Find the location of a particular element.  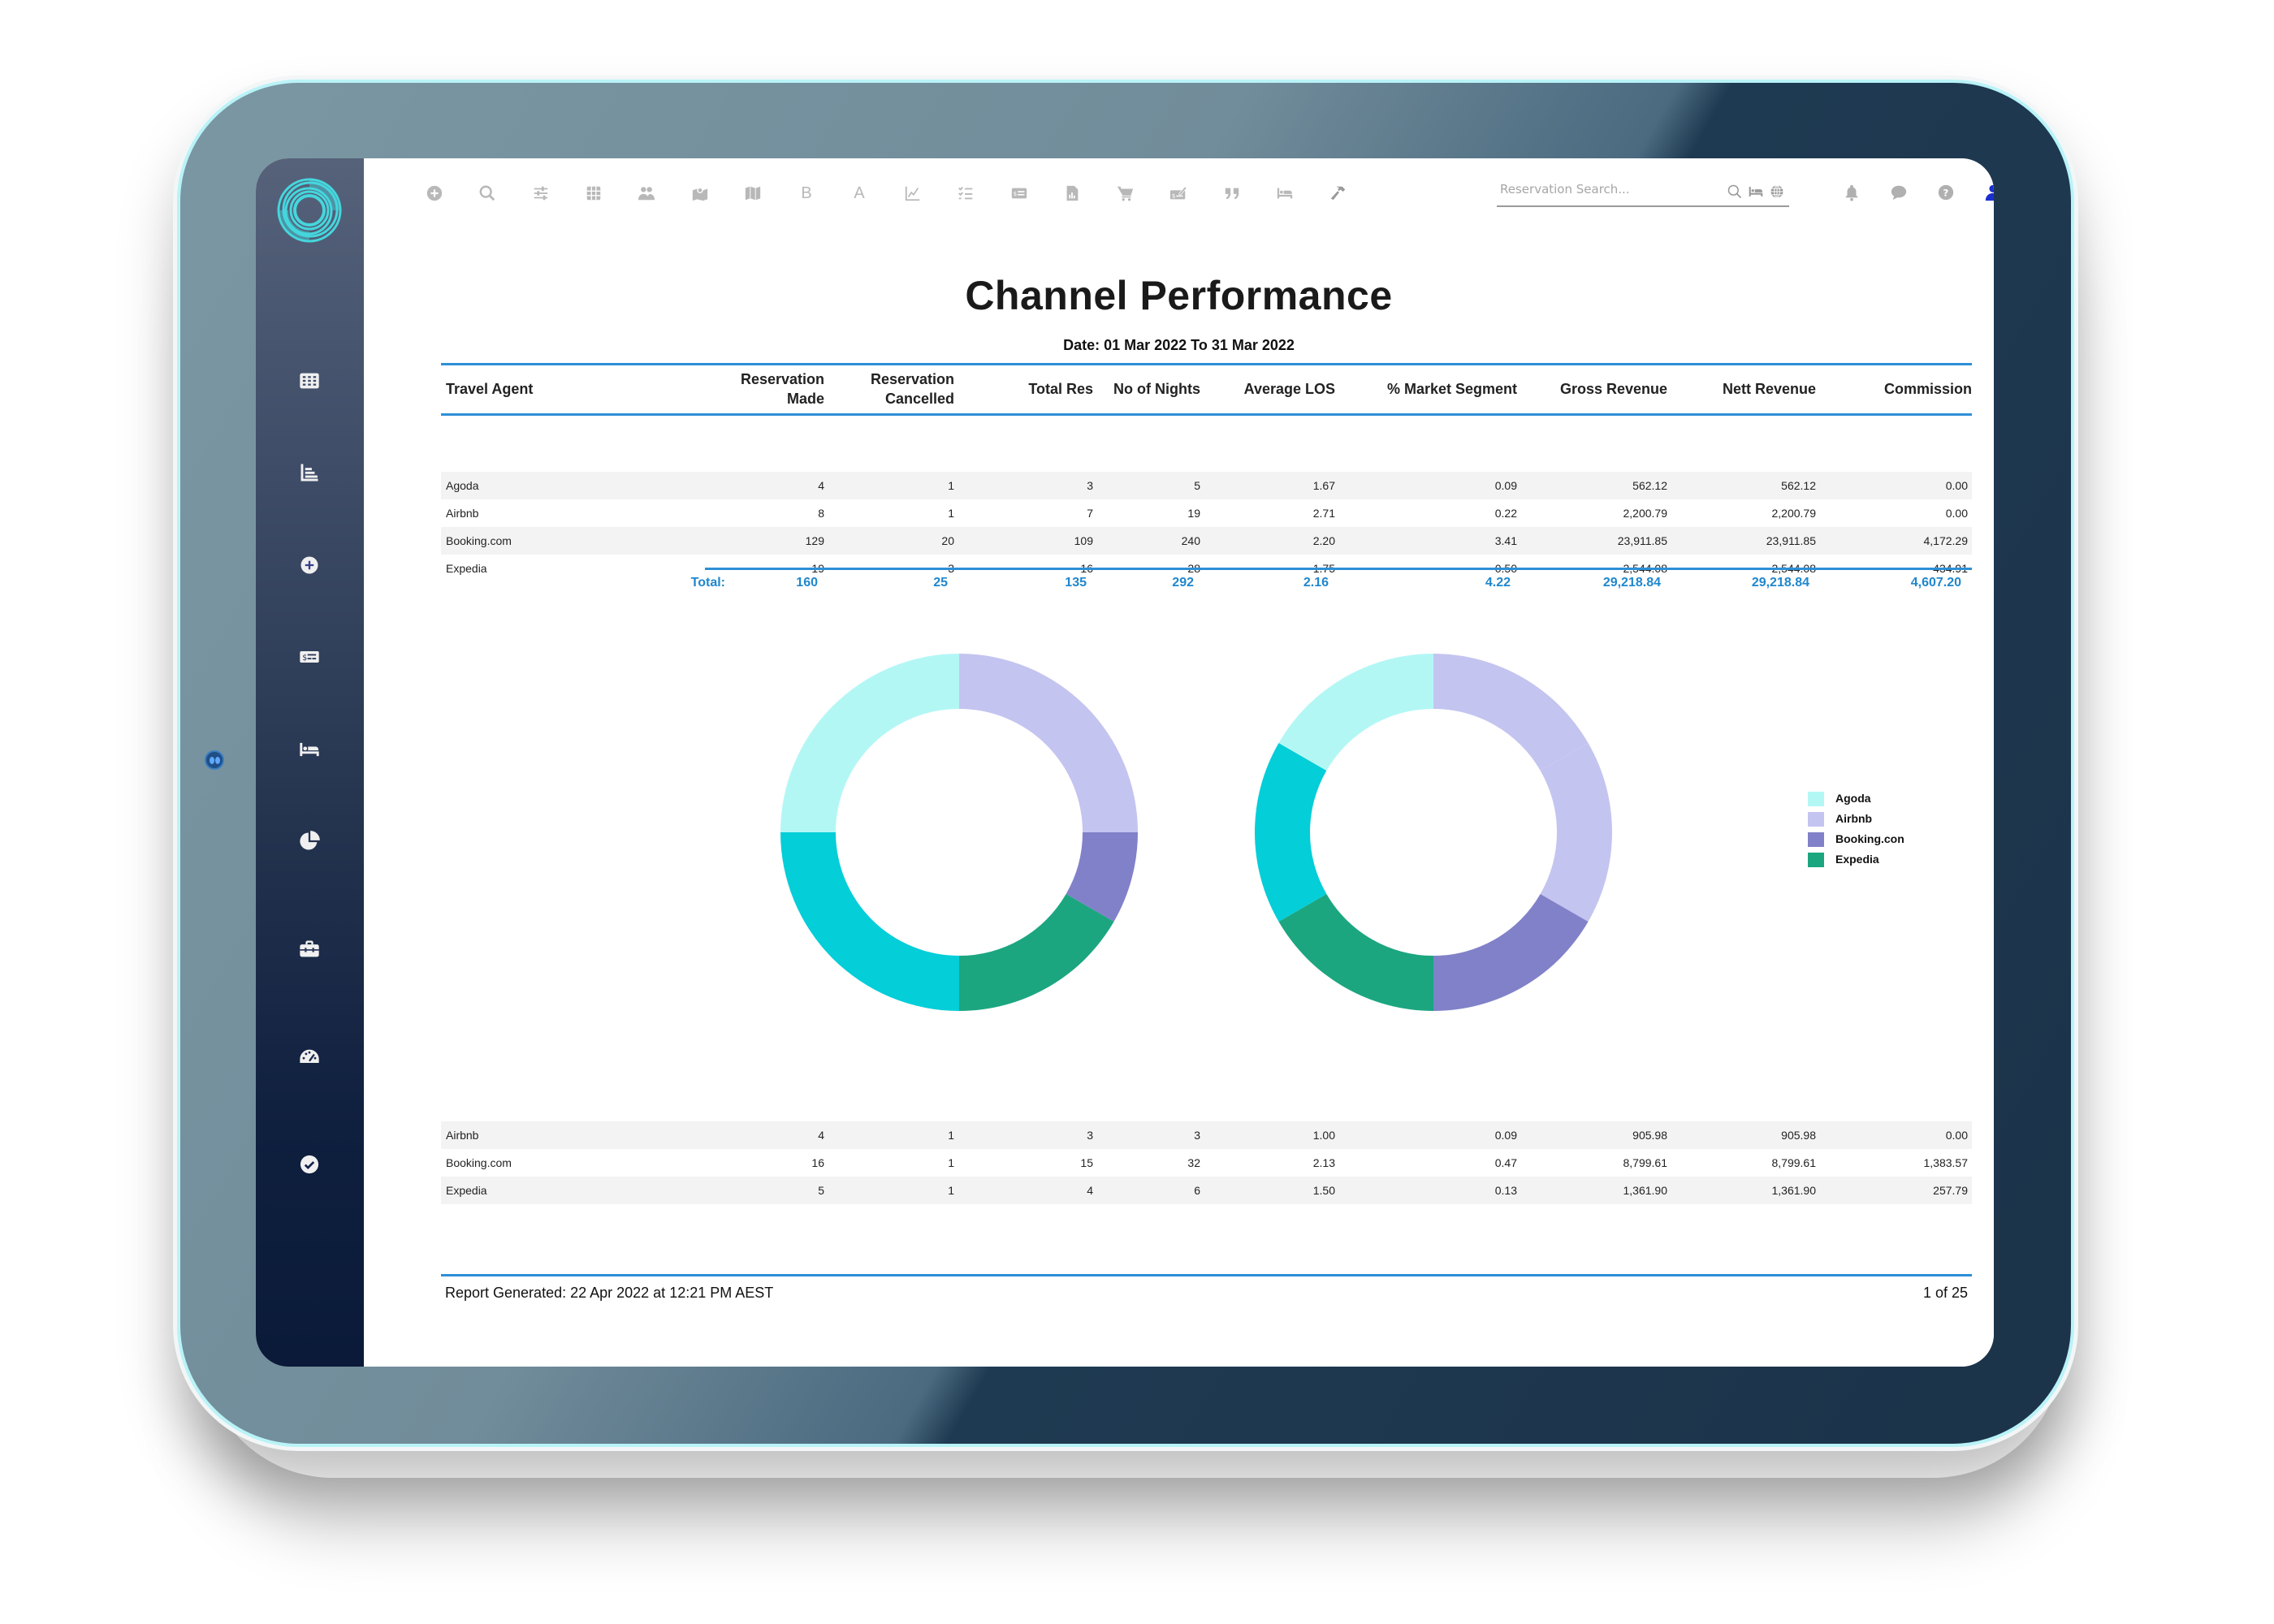

total-market-segment: 4.22 is located at coordinates (1498, 583).